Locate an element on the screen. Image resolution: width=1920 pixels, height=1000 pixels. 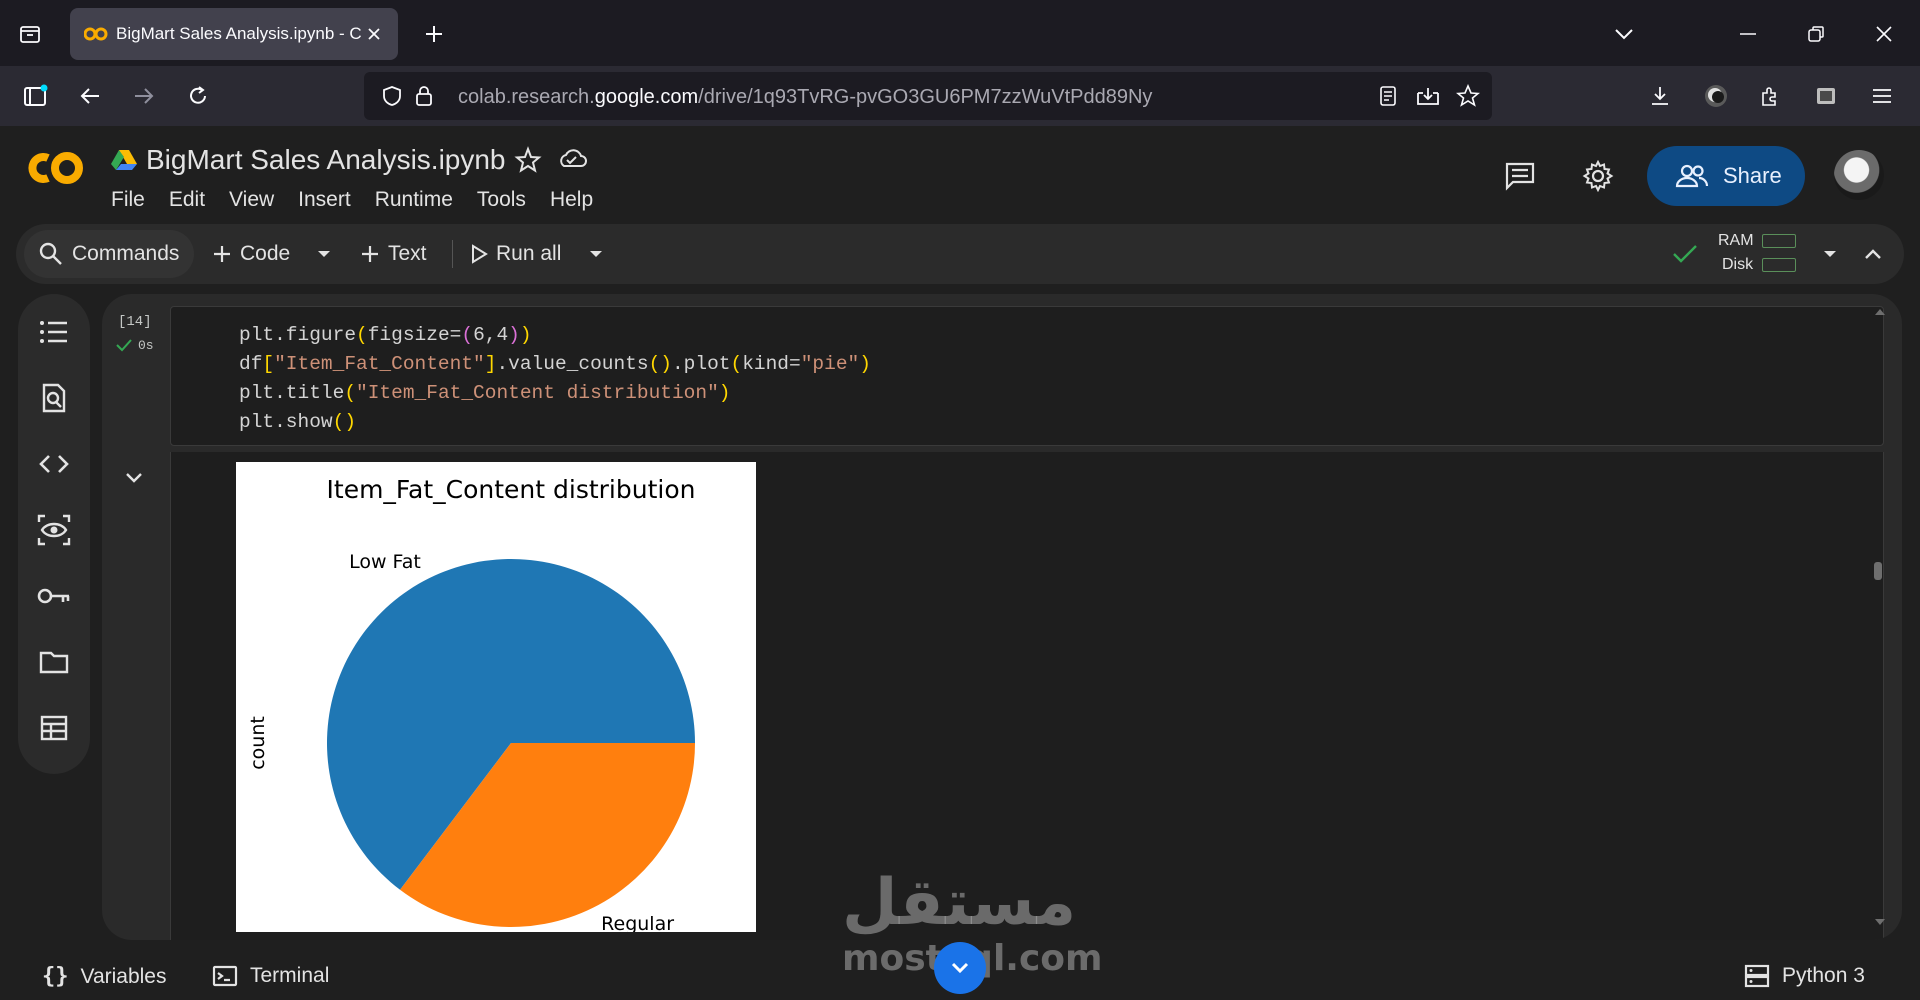
reader-view-icon is located at coordinates (1388, 96).